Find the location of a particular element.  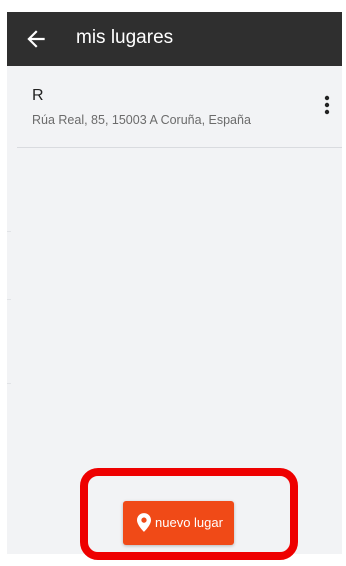

page-title: mis lugares is located at coordinates (125, 37).